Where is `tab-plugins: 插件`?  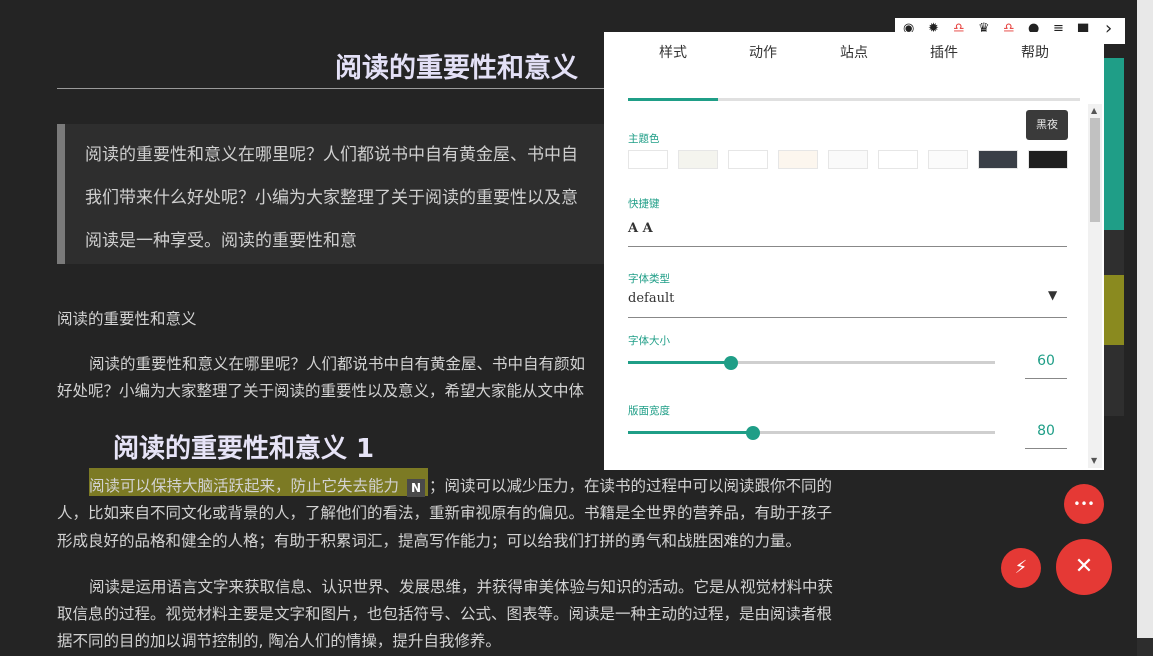 tab-plugins: 插件 is located at coordinates (944, 52).